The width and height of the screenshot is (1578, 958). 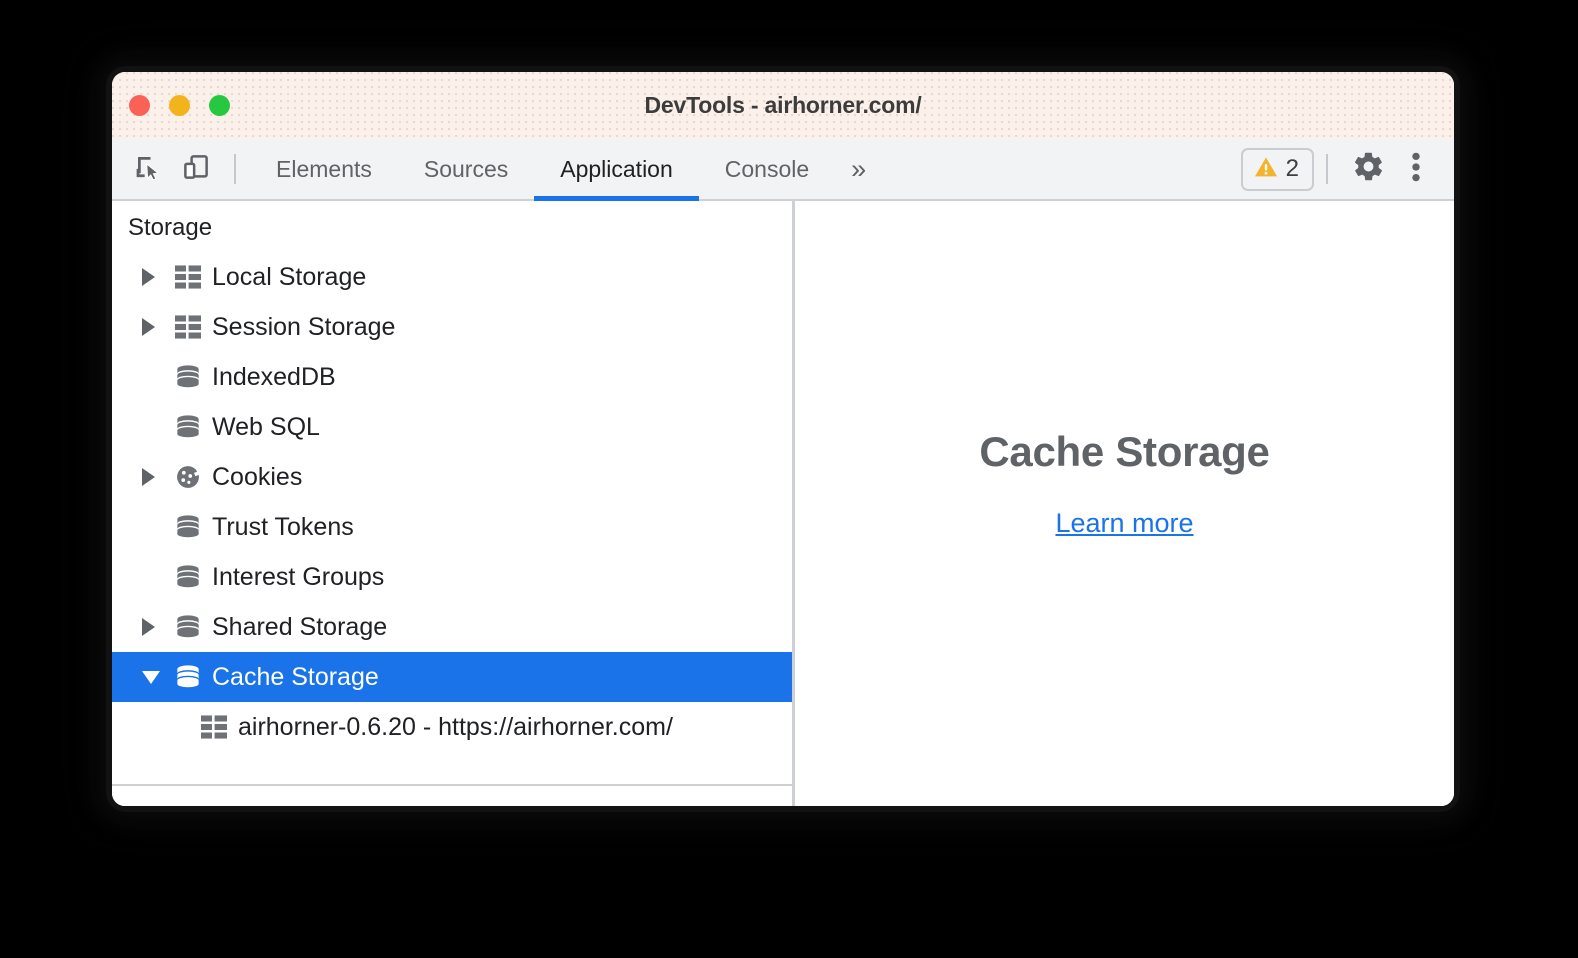 What do you see at coordinates (295, 676) in the screenshot?
I see `tree-item-label: Cache Storage` at bounding box center [295, 676].